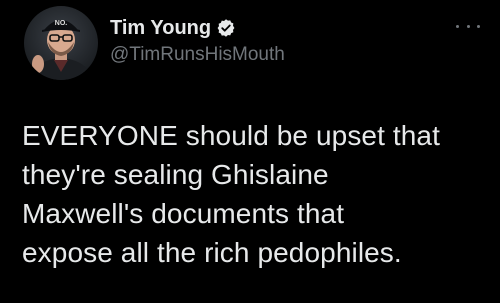  Describe the element at coordinates (212, 252) in the screenshot. I see `tweet-text-line: expose all the rich pedophiles.` at that location.